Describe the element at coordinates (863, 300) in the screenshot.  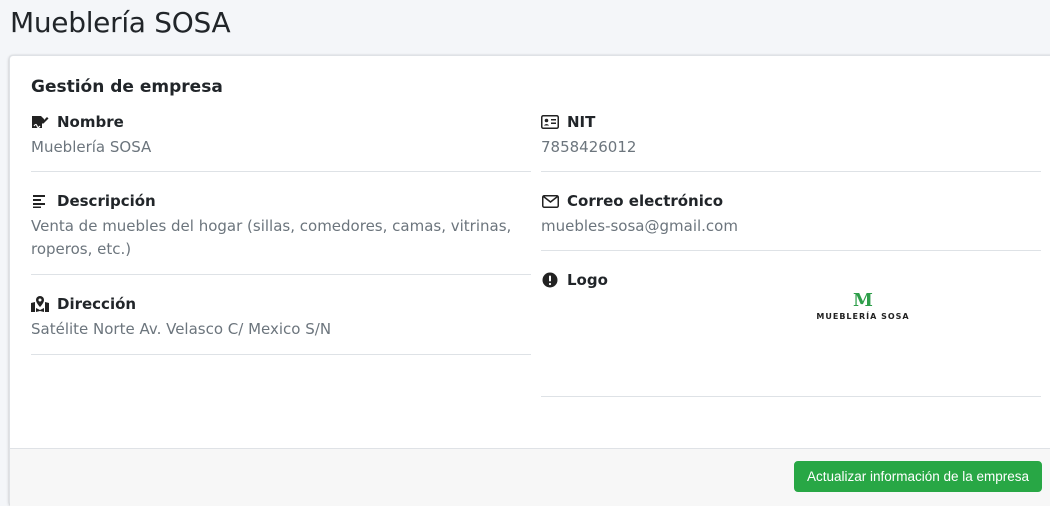
I see `logo-mark: M` at that location.